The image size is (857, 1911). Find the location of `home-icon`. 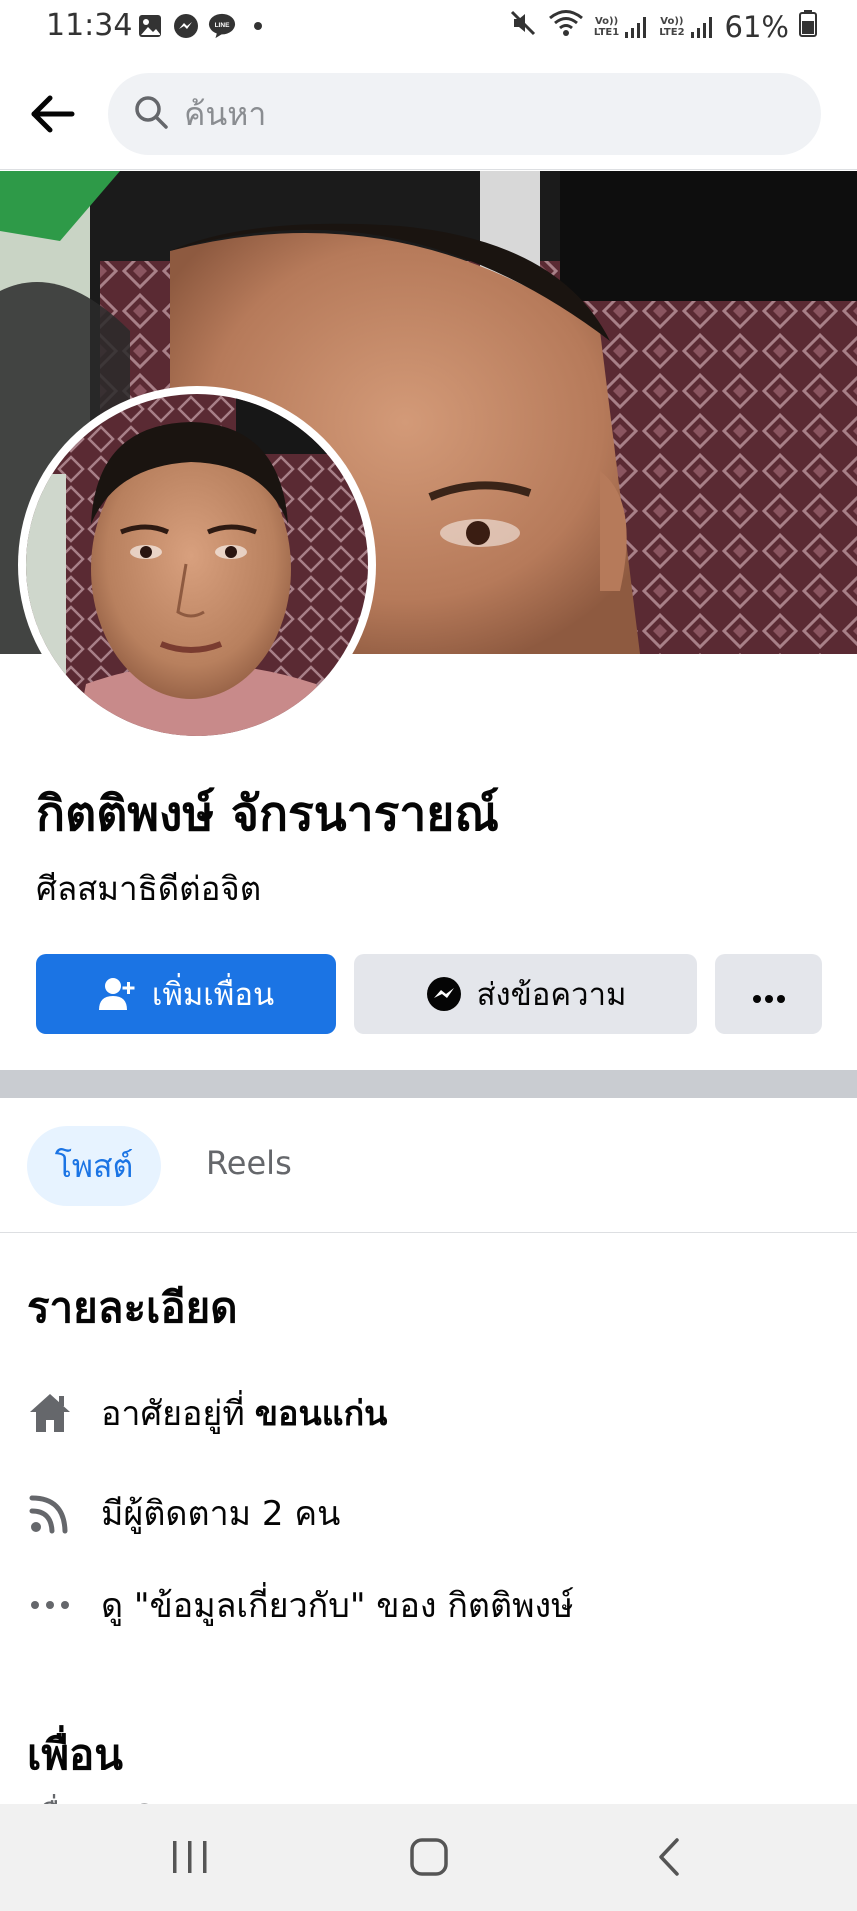

home-icon is located at coordinates (50, 1413).